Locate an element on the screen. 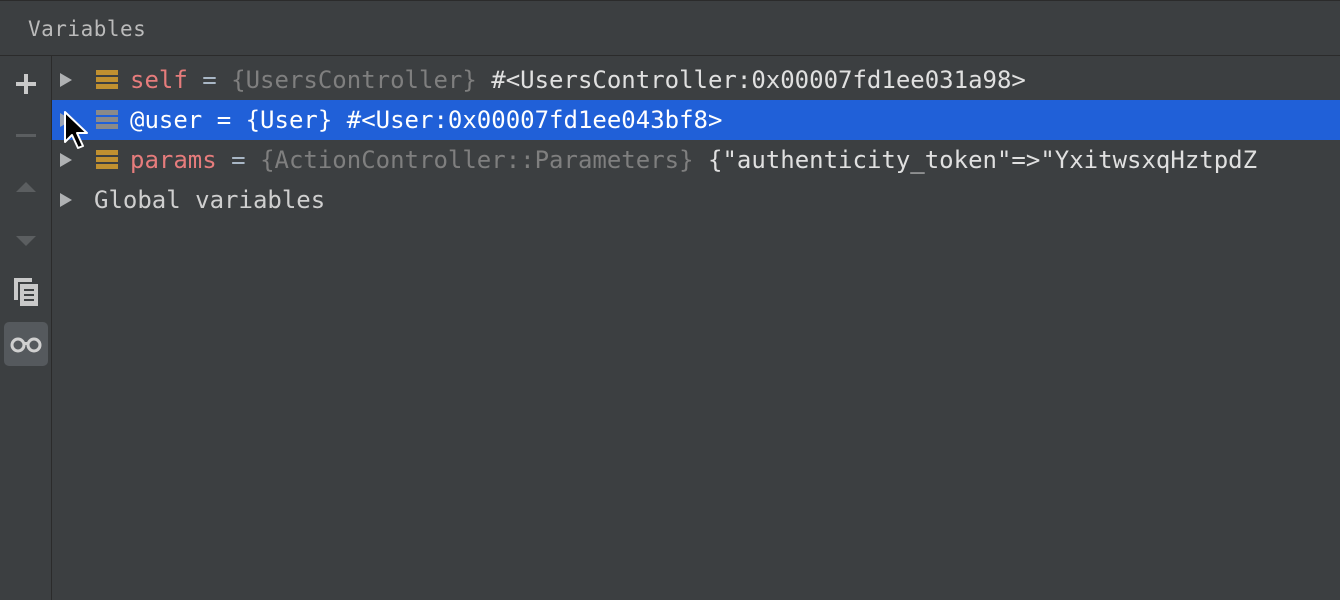  copy-button is located at coordinates (26, 292).